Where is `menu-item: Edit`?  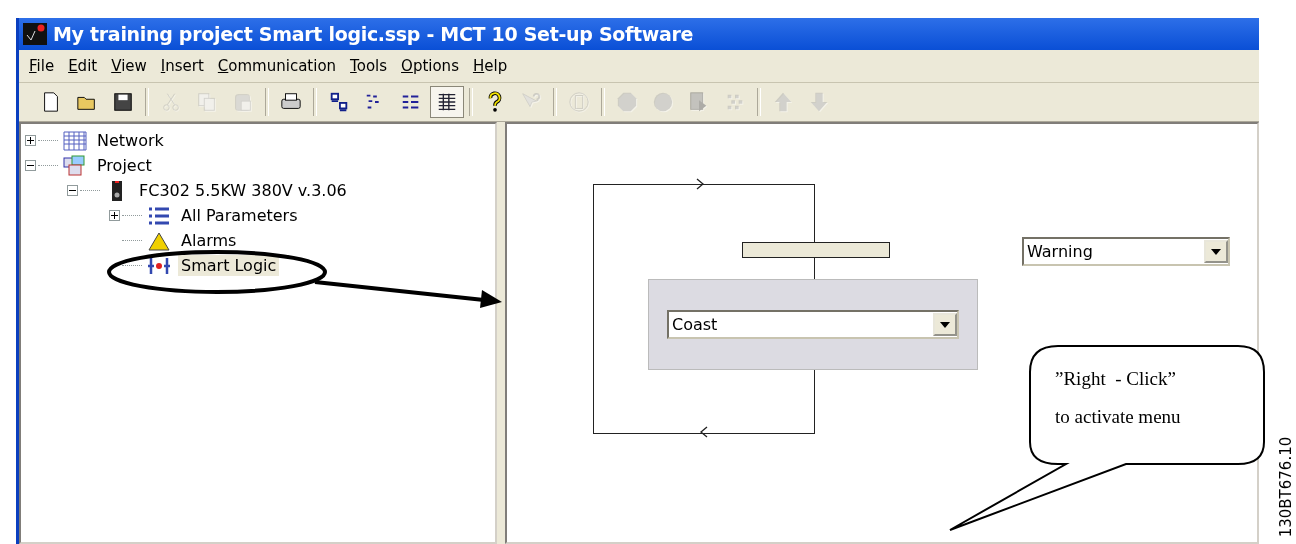
menu-item: Edit is located at coordinates (84, 66).